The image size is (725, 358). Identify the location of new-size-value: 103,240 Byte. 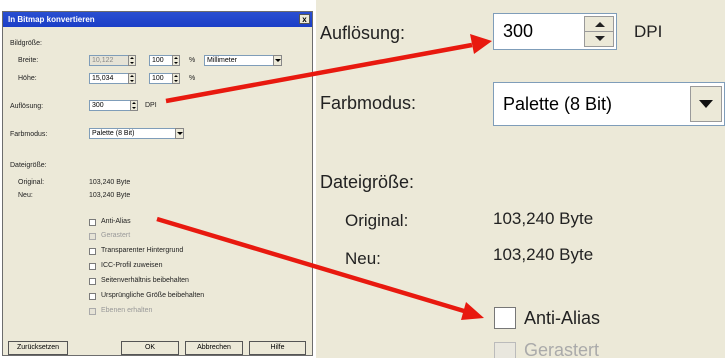
(110, 195).